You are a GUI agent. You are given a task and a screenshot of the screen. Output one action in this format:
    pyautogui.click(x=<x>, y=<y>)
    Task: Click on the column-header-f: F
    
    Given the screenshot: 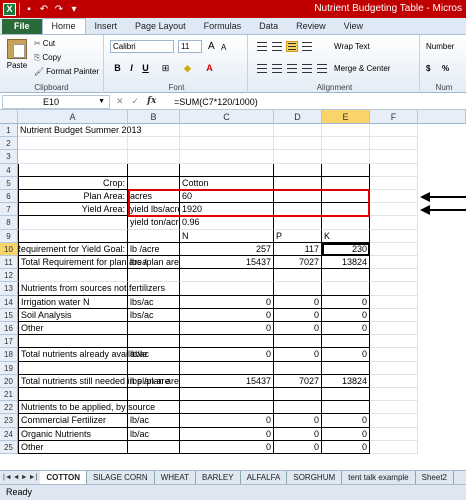 What is the action you would take?
    pyautogui.click(x=394, y=117)
    